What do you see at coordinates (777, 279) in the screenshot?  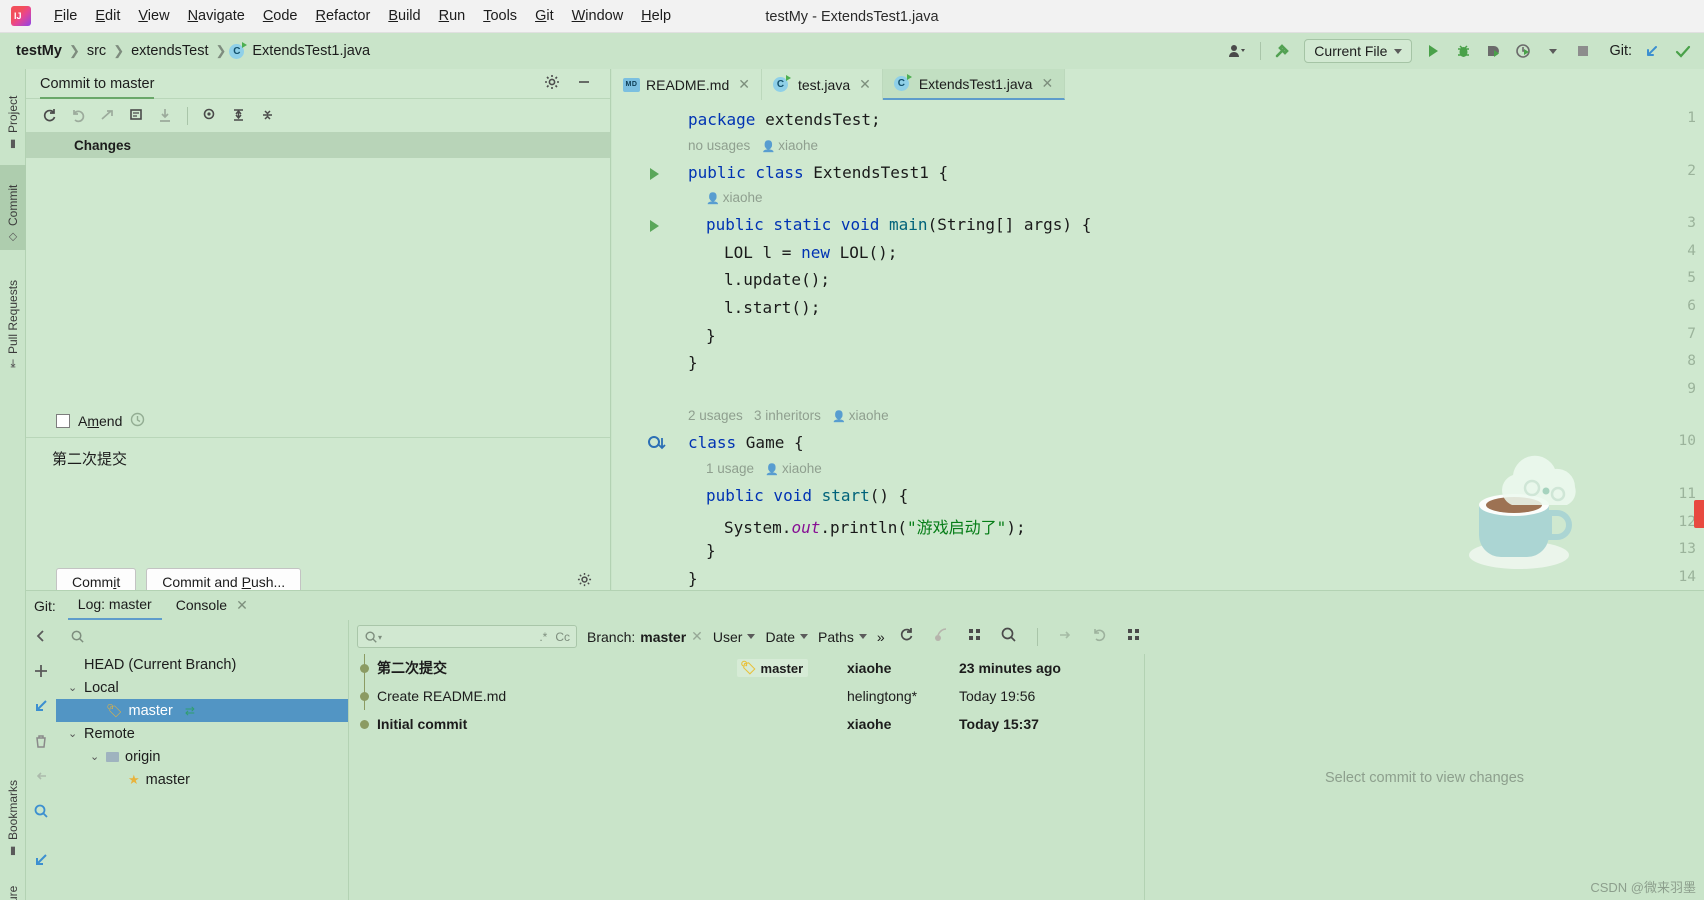 I see `code-line: l.update();` at bounding box center [777, 279].